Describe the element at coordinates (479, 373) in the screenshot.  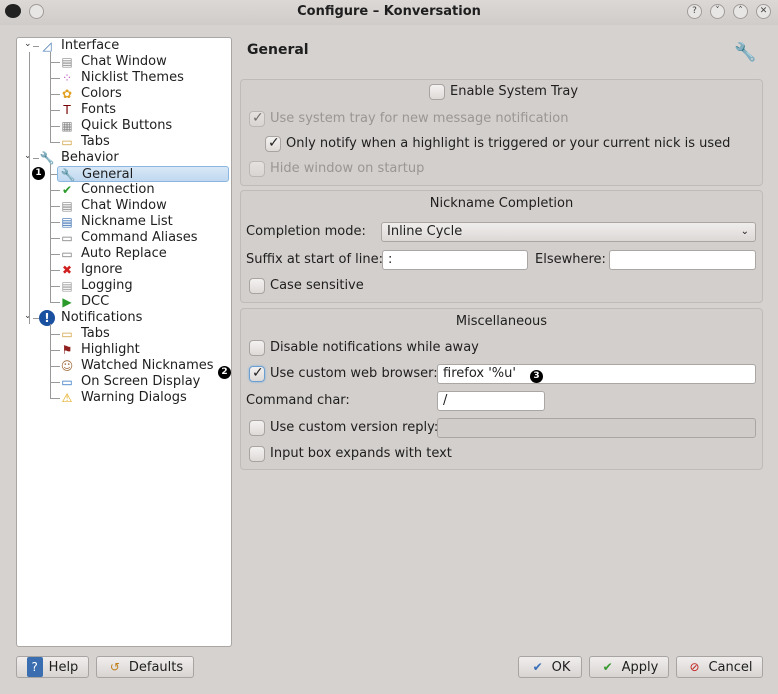
I see `custom-browser-value: firefox '%u'` at that location.